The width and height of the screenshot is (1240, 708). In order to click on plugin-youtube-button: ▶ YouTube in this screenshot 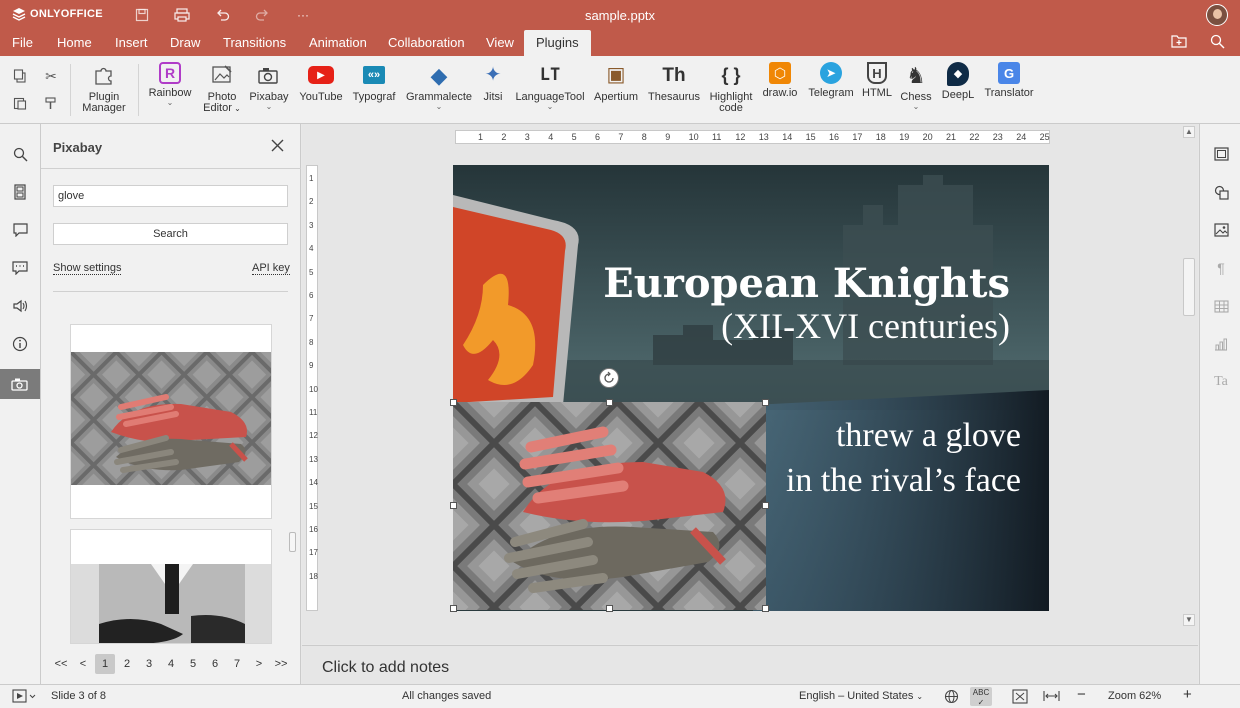, I will do `click(321, 82)`.